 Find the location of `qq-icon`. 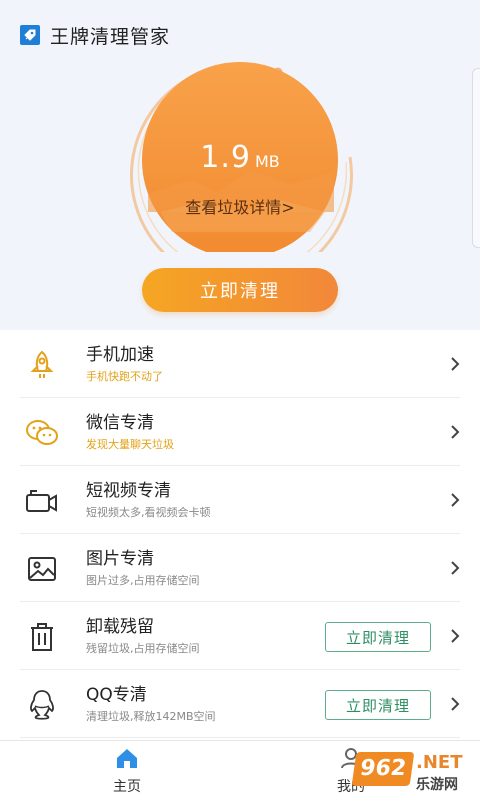

qq-icon is located at coordinates (42, 705).